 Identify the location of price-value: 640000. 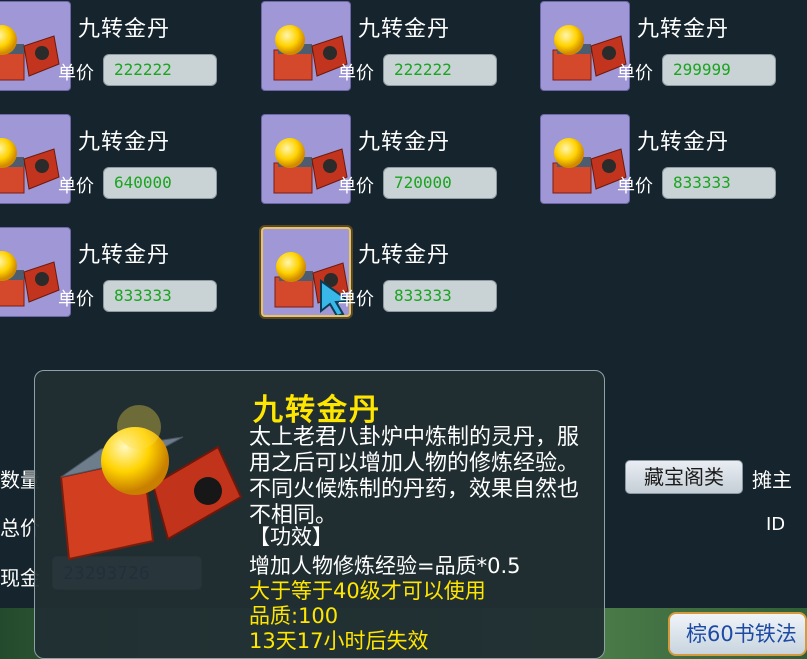
(143, 182).